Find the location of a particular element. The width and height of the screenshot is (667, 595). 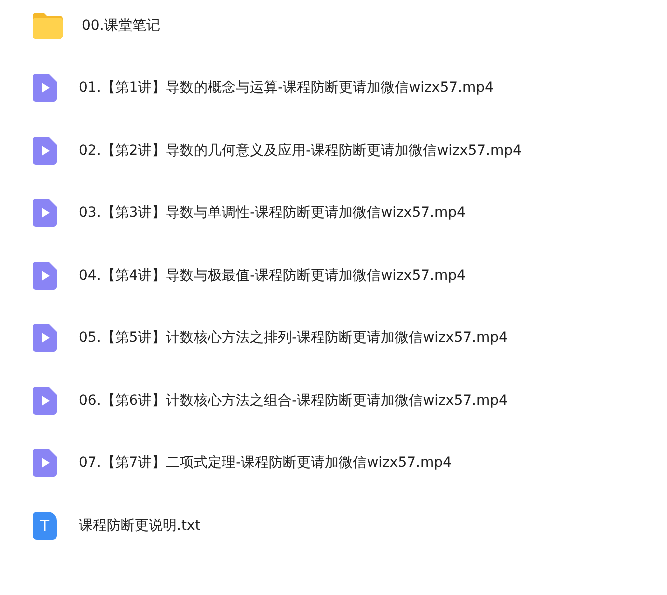

file-name: 01.【第1讲】导数的概念与运算-课程防断更请加微信wizx57.mp4 is located at coordinates (286, 88).